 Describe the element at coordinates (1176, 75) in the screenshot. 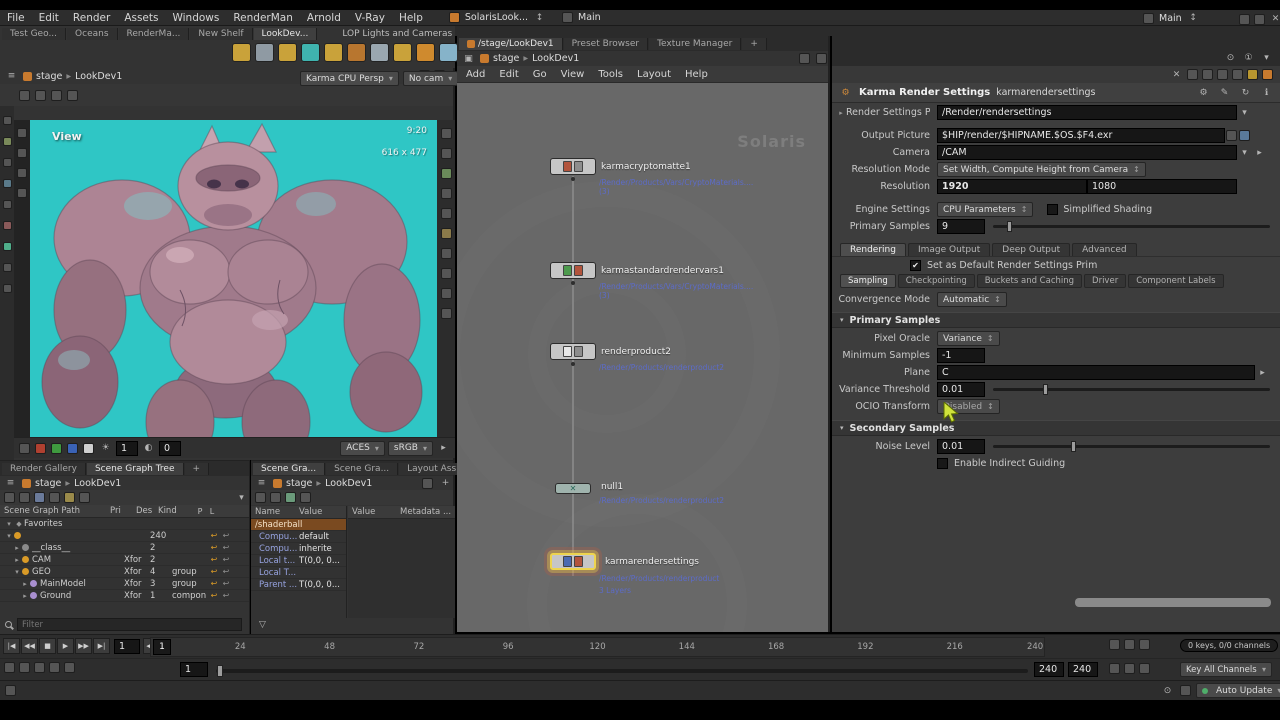

I see `clear-icon: ✕` at that location.